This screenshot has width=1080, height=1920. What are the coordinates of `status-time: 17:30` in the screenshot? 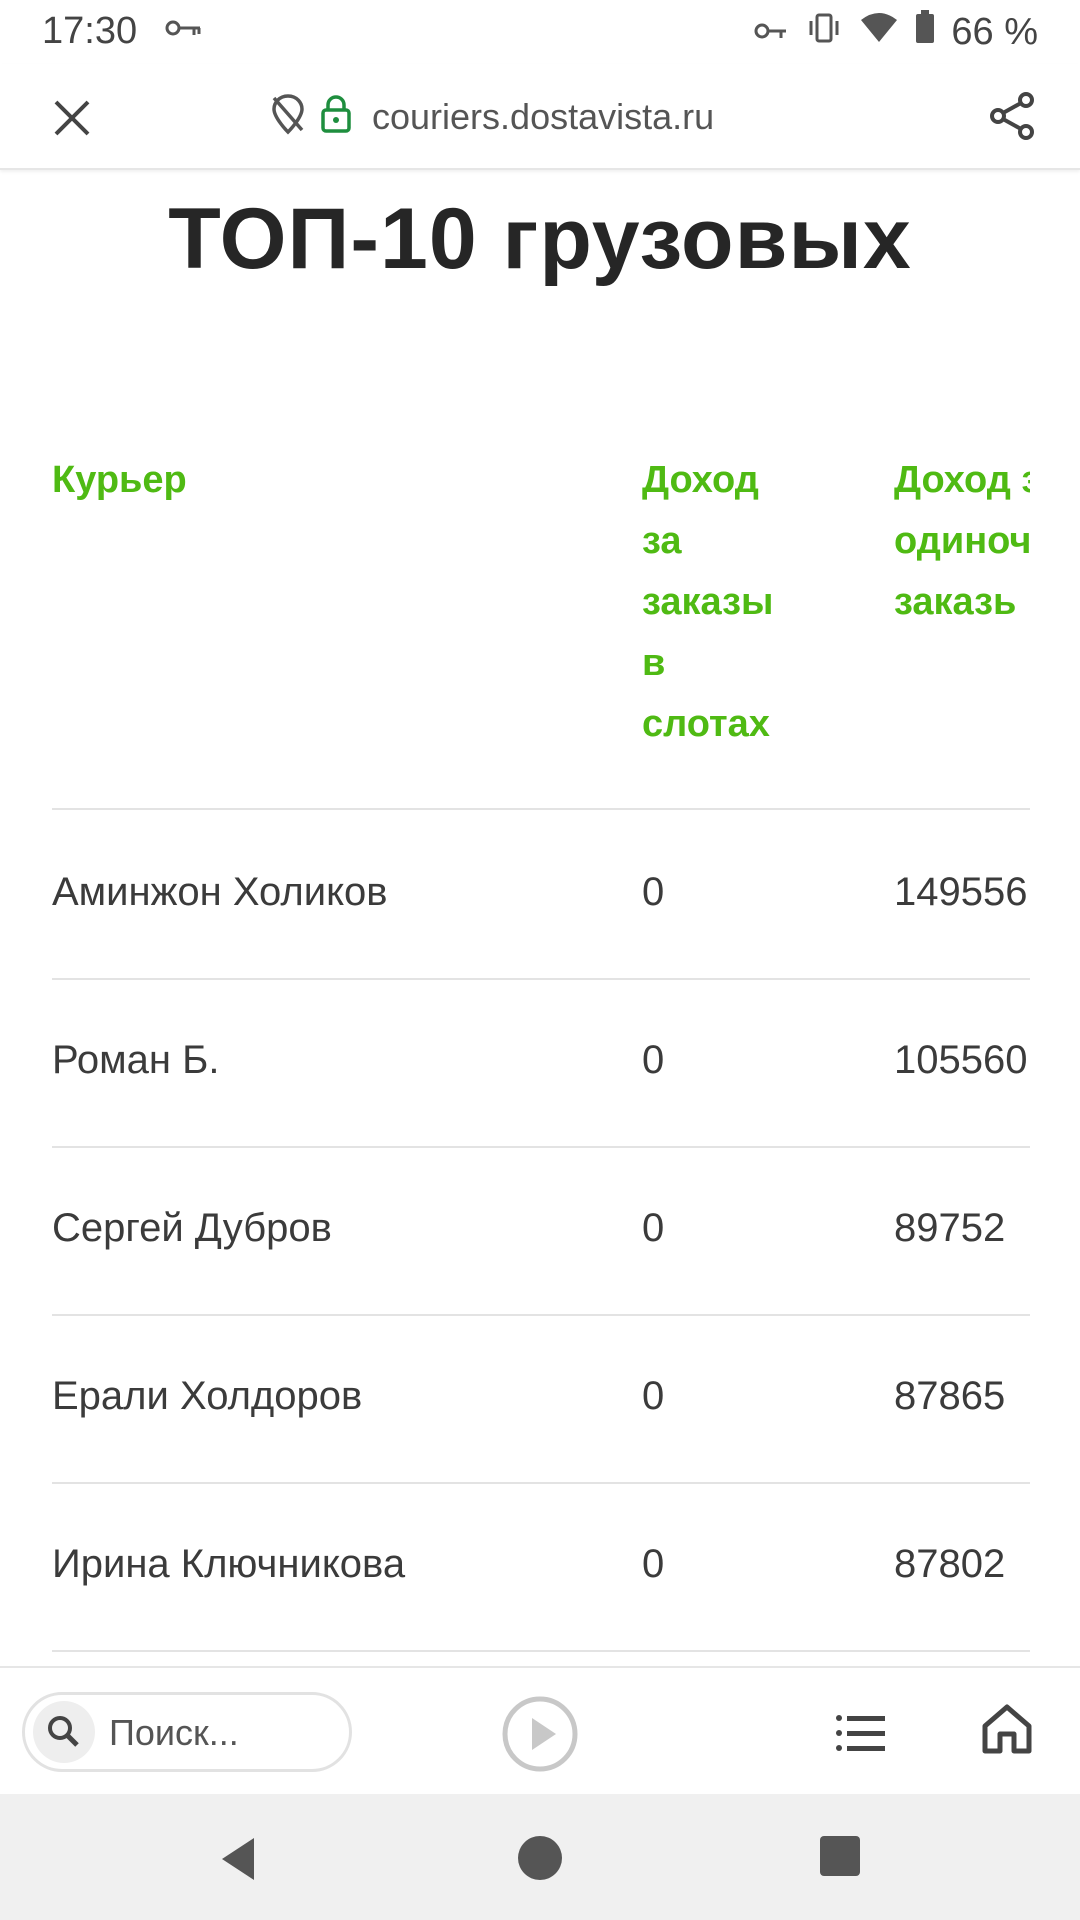 It's located at (90, 31).